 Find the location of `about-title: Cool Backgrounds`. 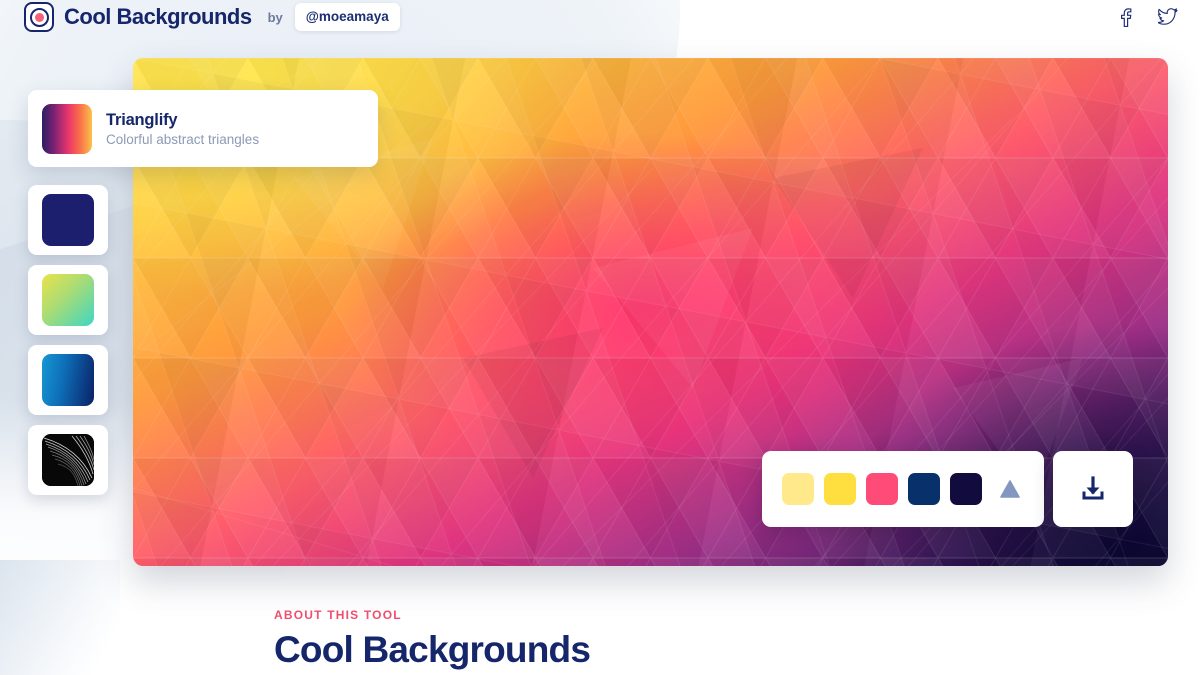

about-title: Cool Backgrounds is located at coordinates (432, 649).